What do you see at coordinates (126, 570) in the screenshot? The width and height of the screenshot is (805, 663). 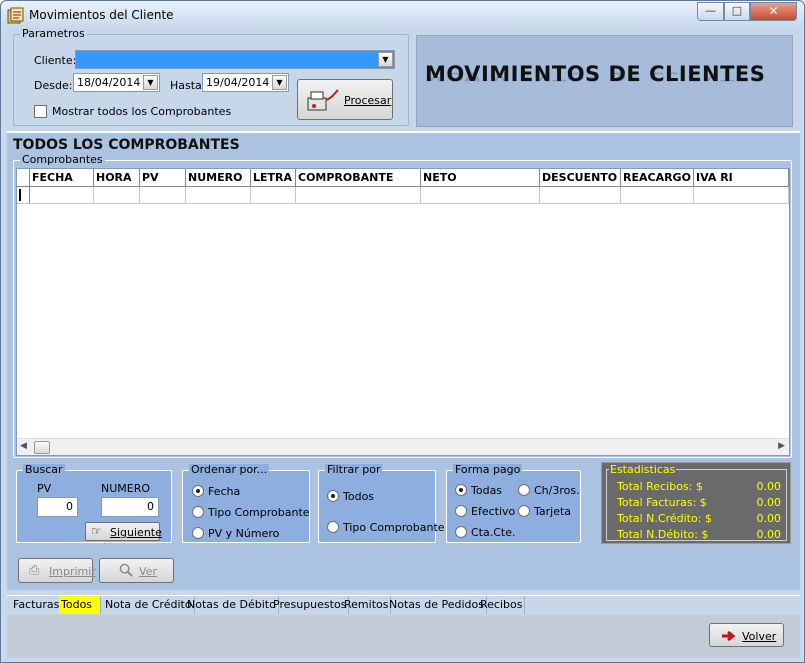 I see `magnifier-icon` at bounding box center [126, 570].